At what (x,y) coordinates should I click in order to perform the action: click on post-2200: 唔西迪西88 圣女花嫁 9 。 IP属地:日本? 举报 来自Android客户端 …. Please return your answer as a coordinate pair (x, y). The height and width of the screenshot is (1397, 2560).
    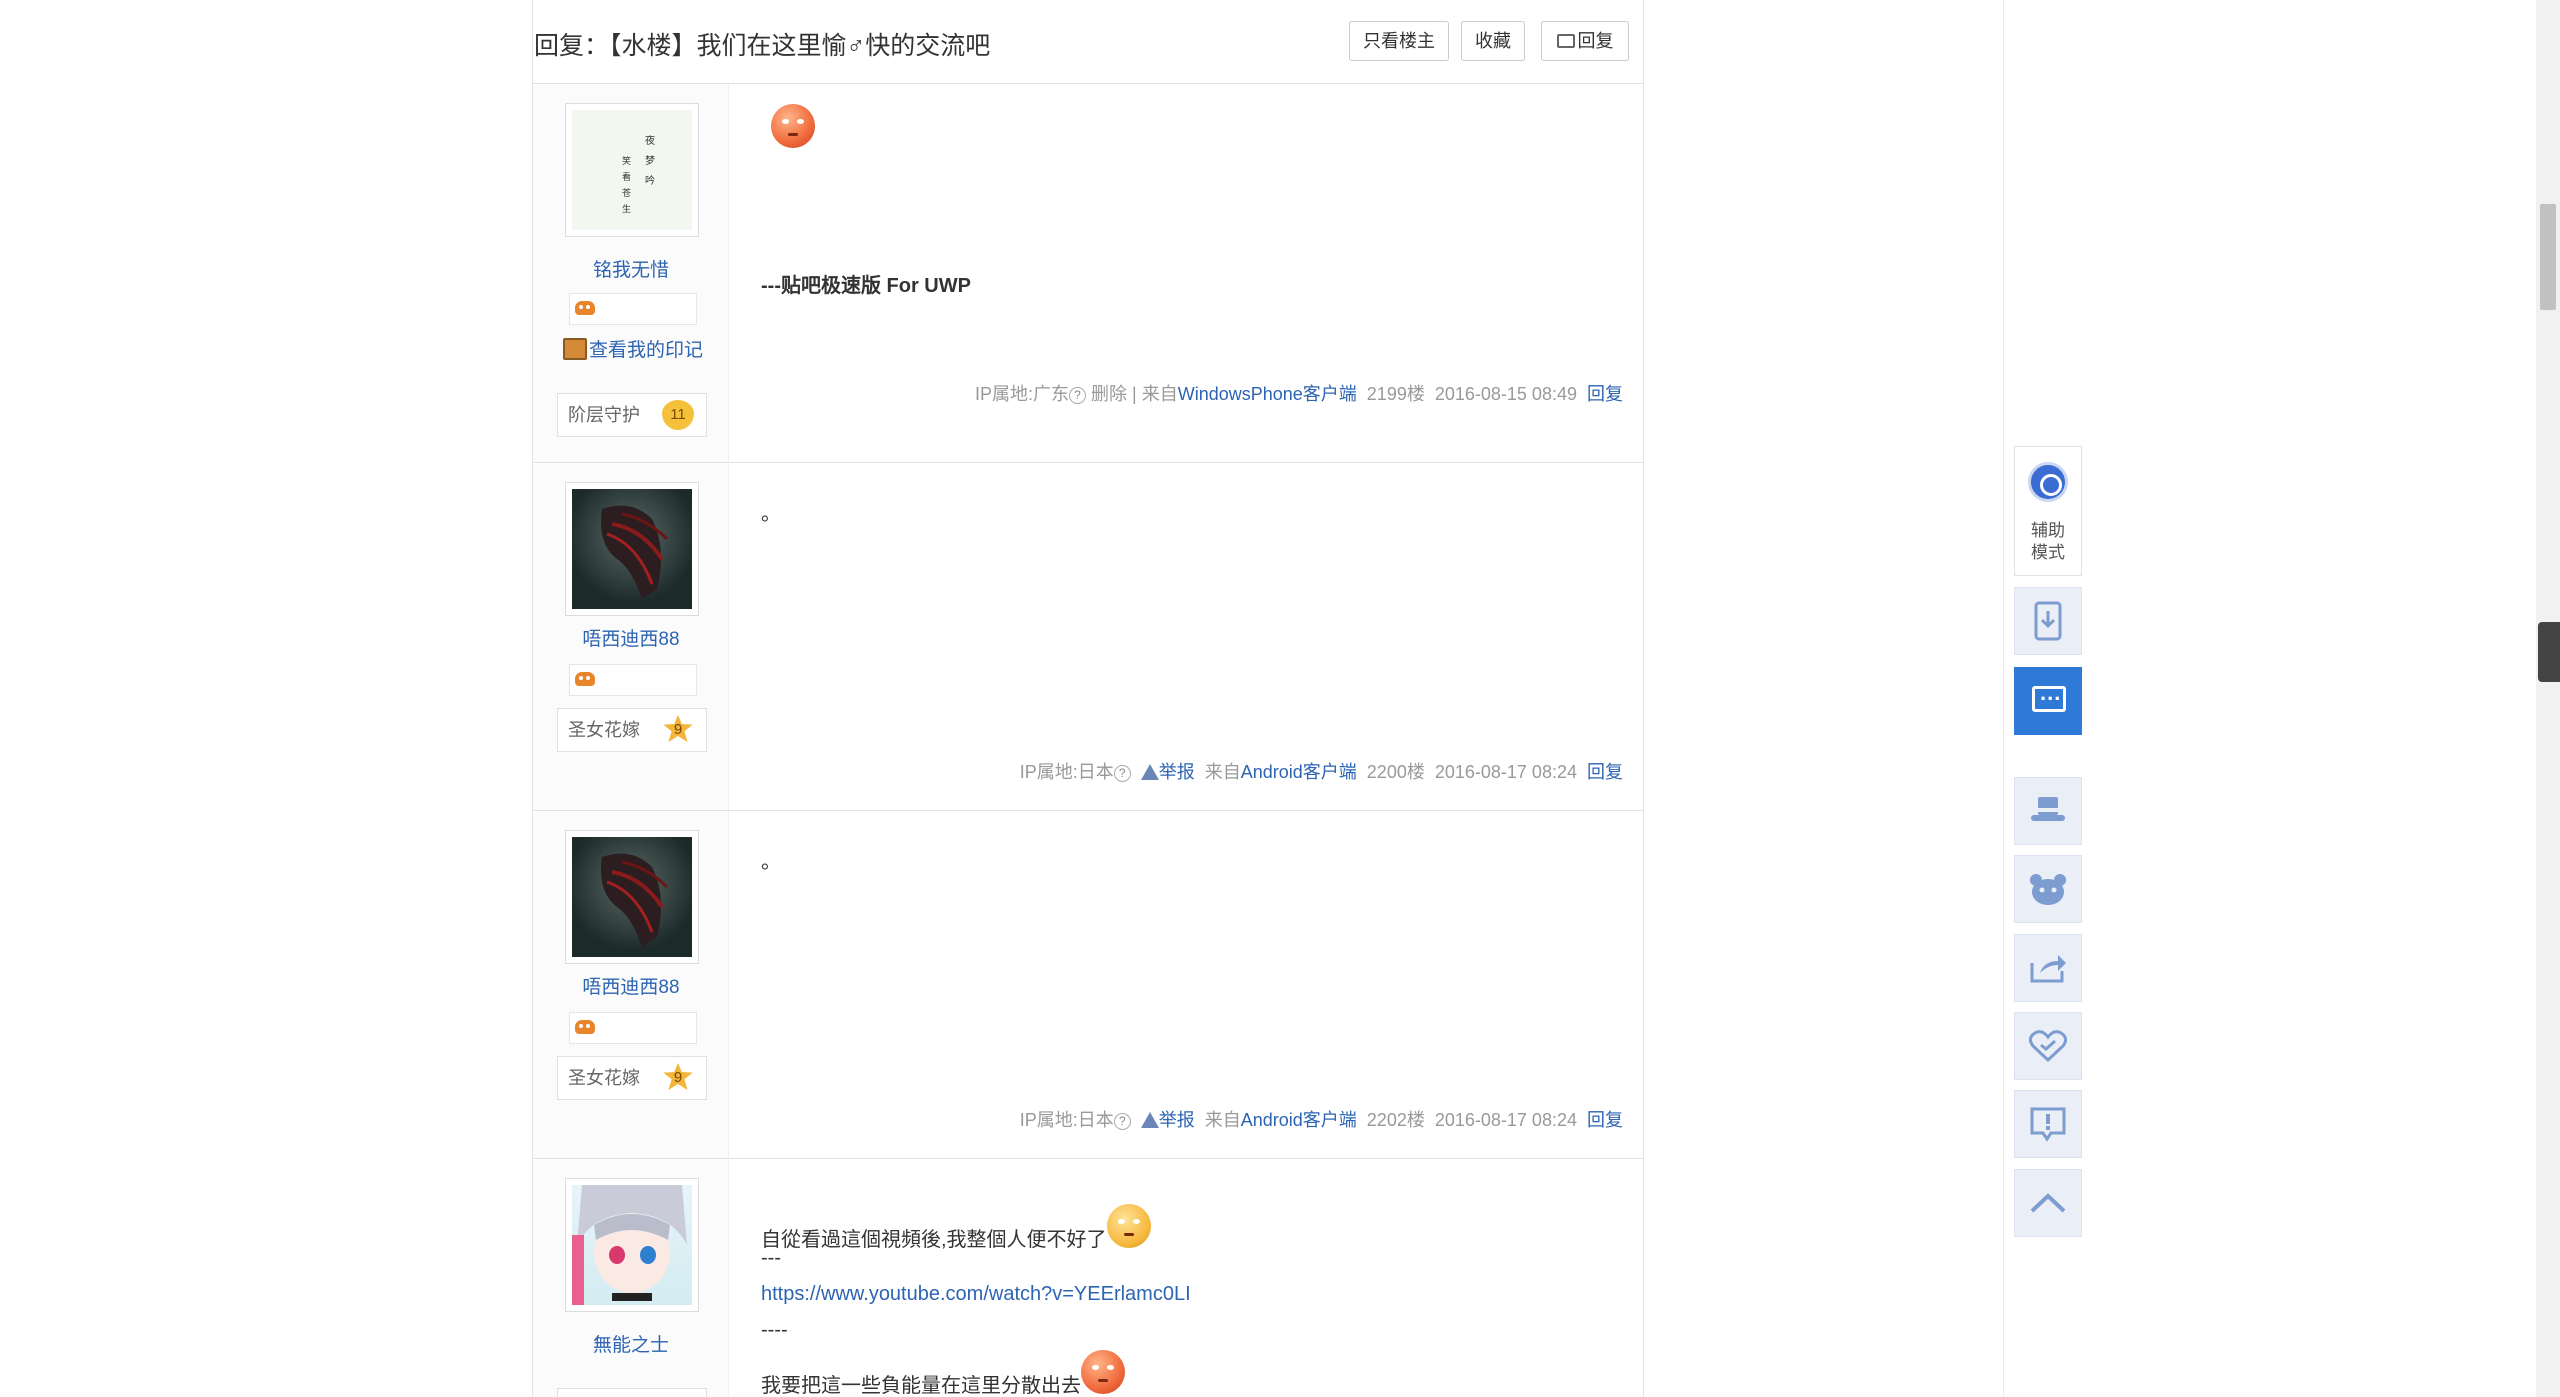
    Looking at the image, I should click on (1088, 637).